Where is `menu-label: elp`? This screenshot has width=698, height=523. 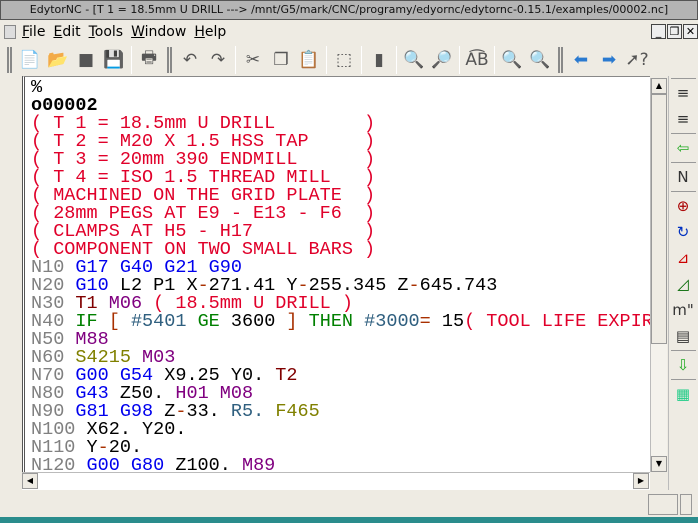
menu-label: elp is located at coordinates (215, 31).